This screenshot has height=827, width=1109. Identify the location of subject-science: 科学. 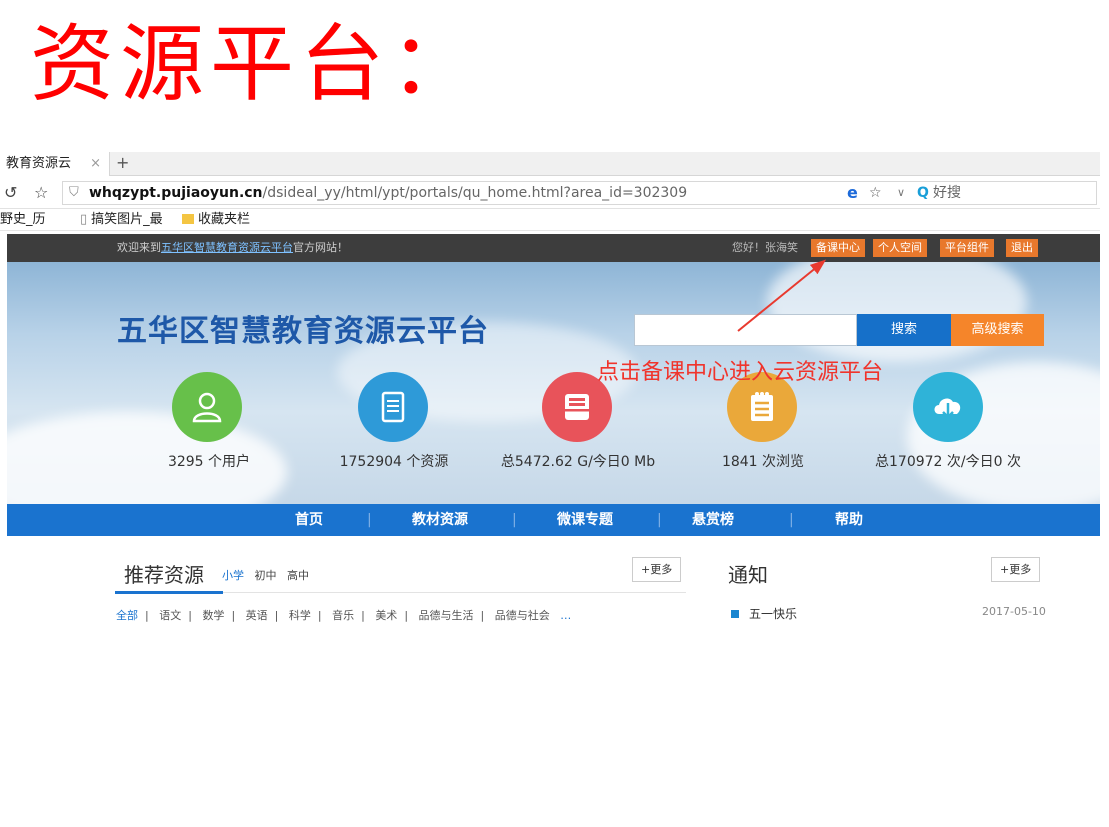
(300, 615).